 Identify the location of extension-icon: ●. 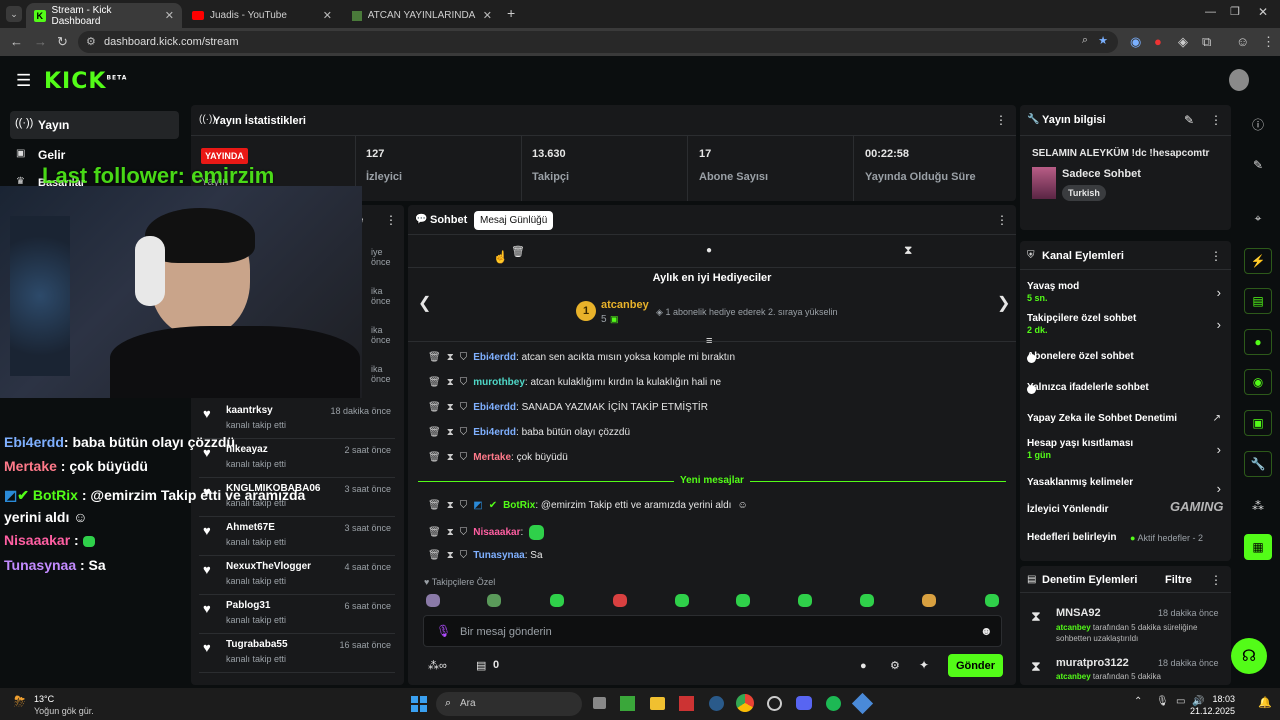
(1158, 41).